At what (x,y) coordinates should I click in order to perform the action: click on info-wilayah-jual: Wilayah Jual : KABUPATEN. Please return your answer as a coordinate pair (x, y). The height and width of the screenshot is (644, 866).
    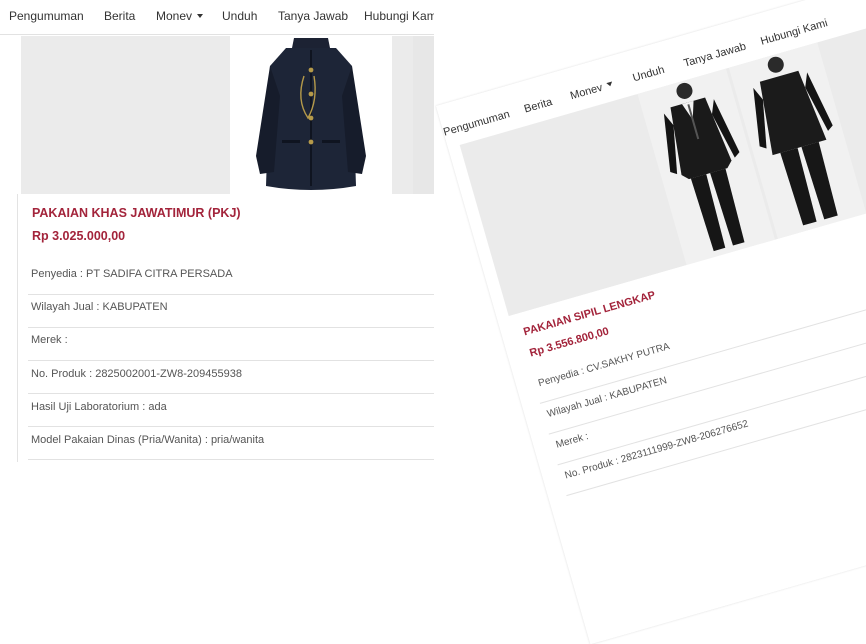
    Looking at the image, I should click on (99, 307).